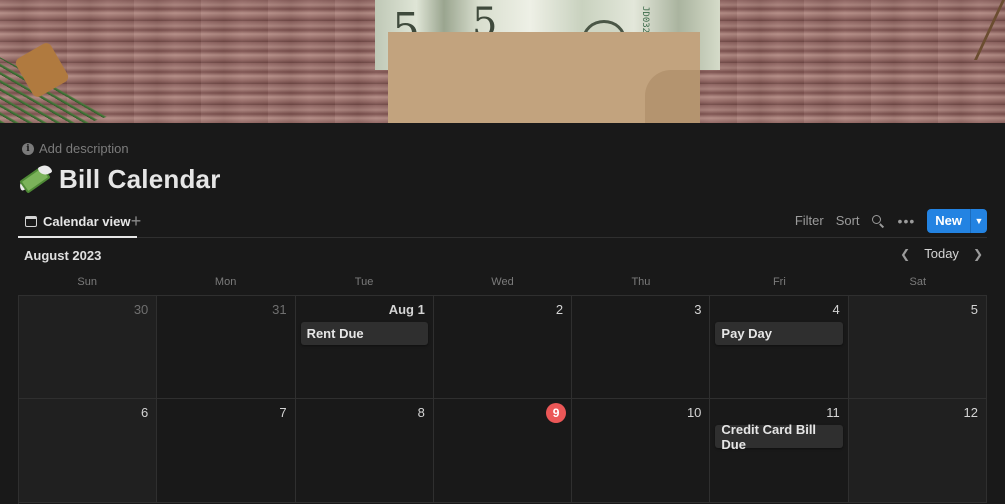 Image resolution: width=1005 pixels, height=504 pixels. What do you see at coordinates (283, 412) in the screenshot?
I see `day-number: 7` at bounding box center [283, 412].